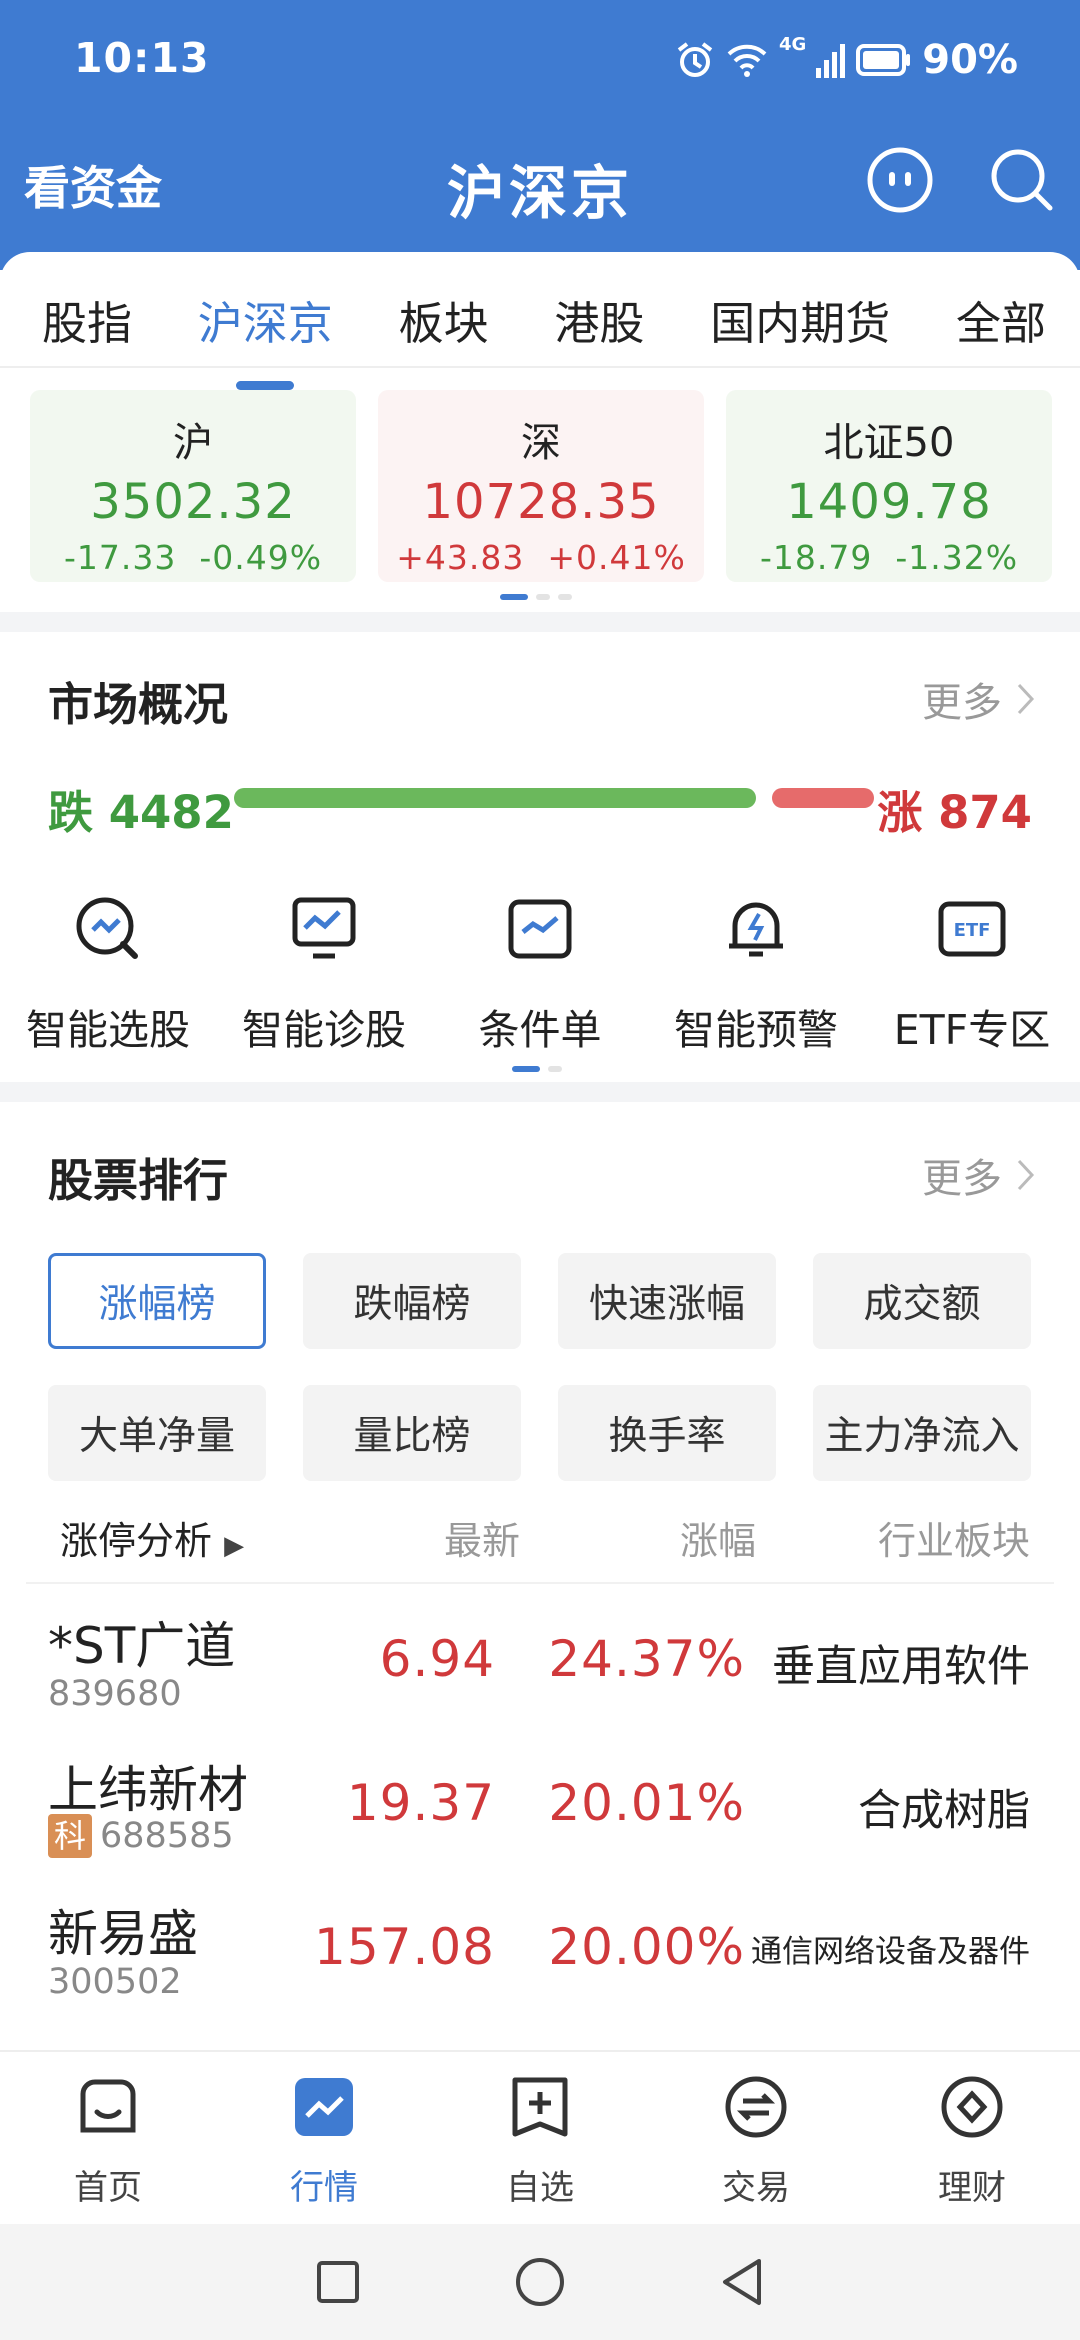 The width and height of the screenshot is (1080, 2340). What do you see at coordinates (152, 1537) in the screenshot?
I see `limit-up-analysis-link: 涨停分析 ▶` at bounding box center [152, 1537].